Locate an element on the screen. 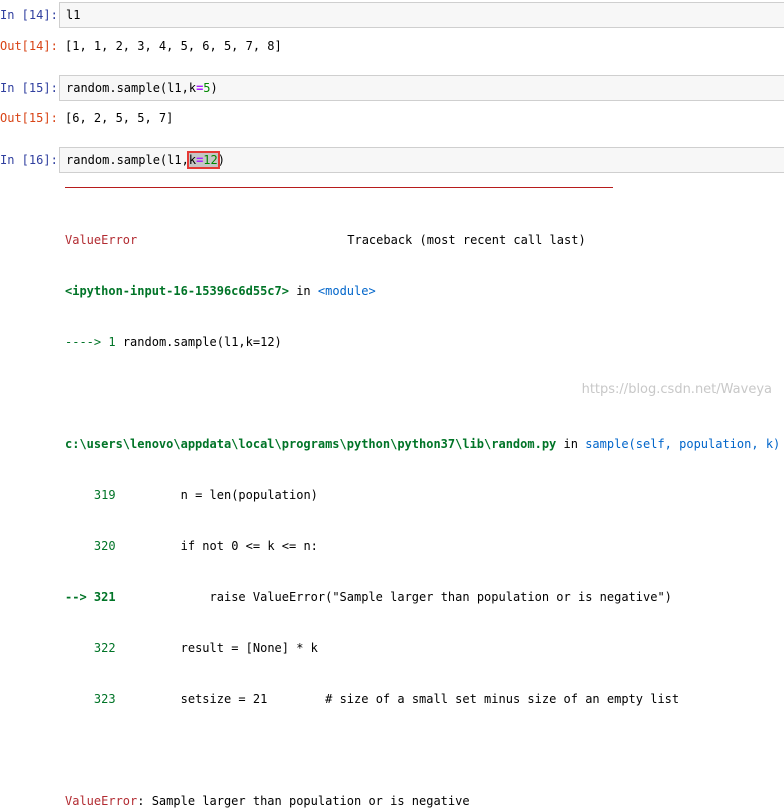  traceback-divider is located at coordinates (339, 187).